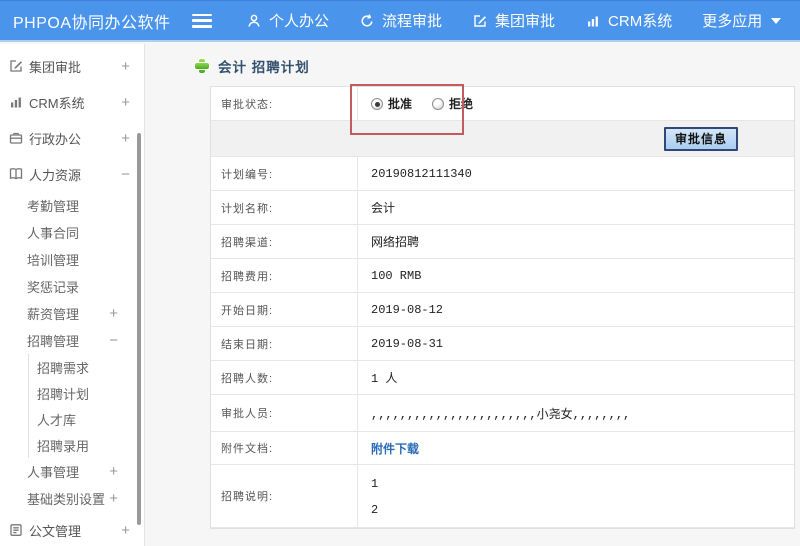  I want to click on form-row-status: 审批状态: 批准 拒绝, so click(502, 104).